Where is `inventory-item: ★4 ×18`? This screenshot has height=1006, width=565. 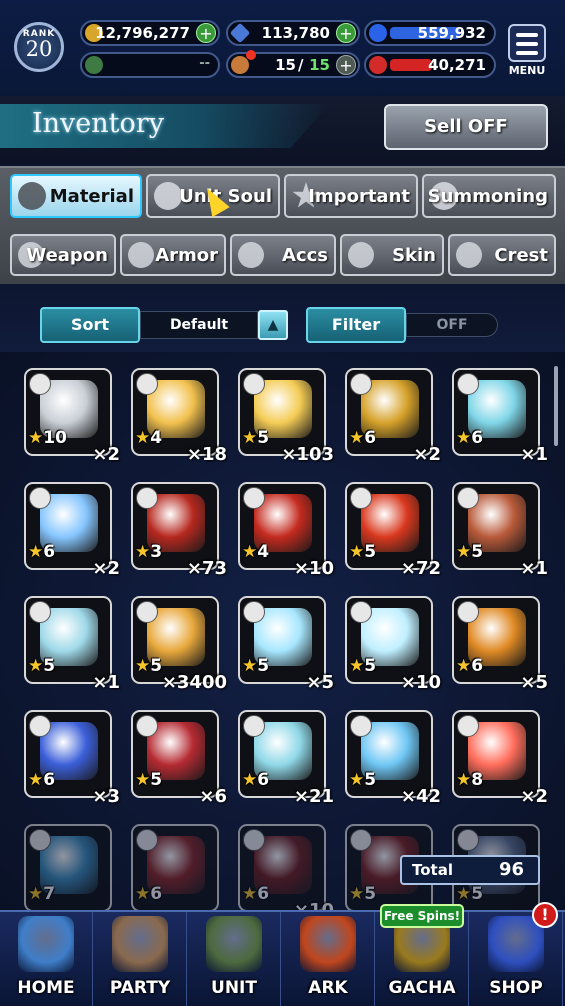
inventory-item: ★4 ×18 is located at coordinates (179, 416).